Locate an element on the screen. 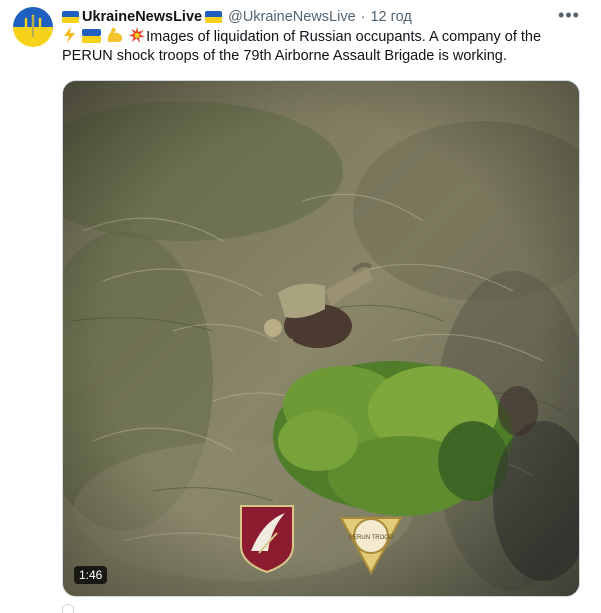 The image size is (601, 613). flexed-biceps-icon is located at coordinates (115, 34).